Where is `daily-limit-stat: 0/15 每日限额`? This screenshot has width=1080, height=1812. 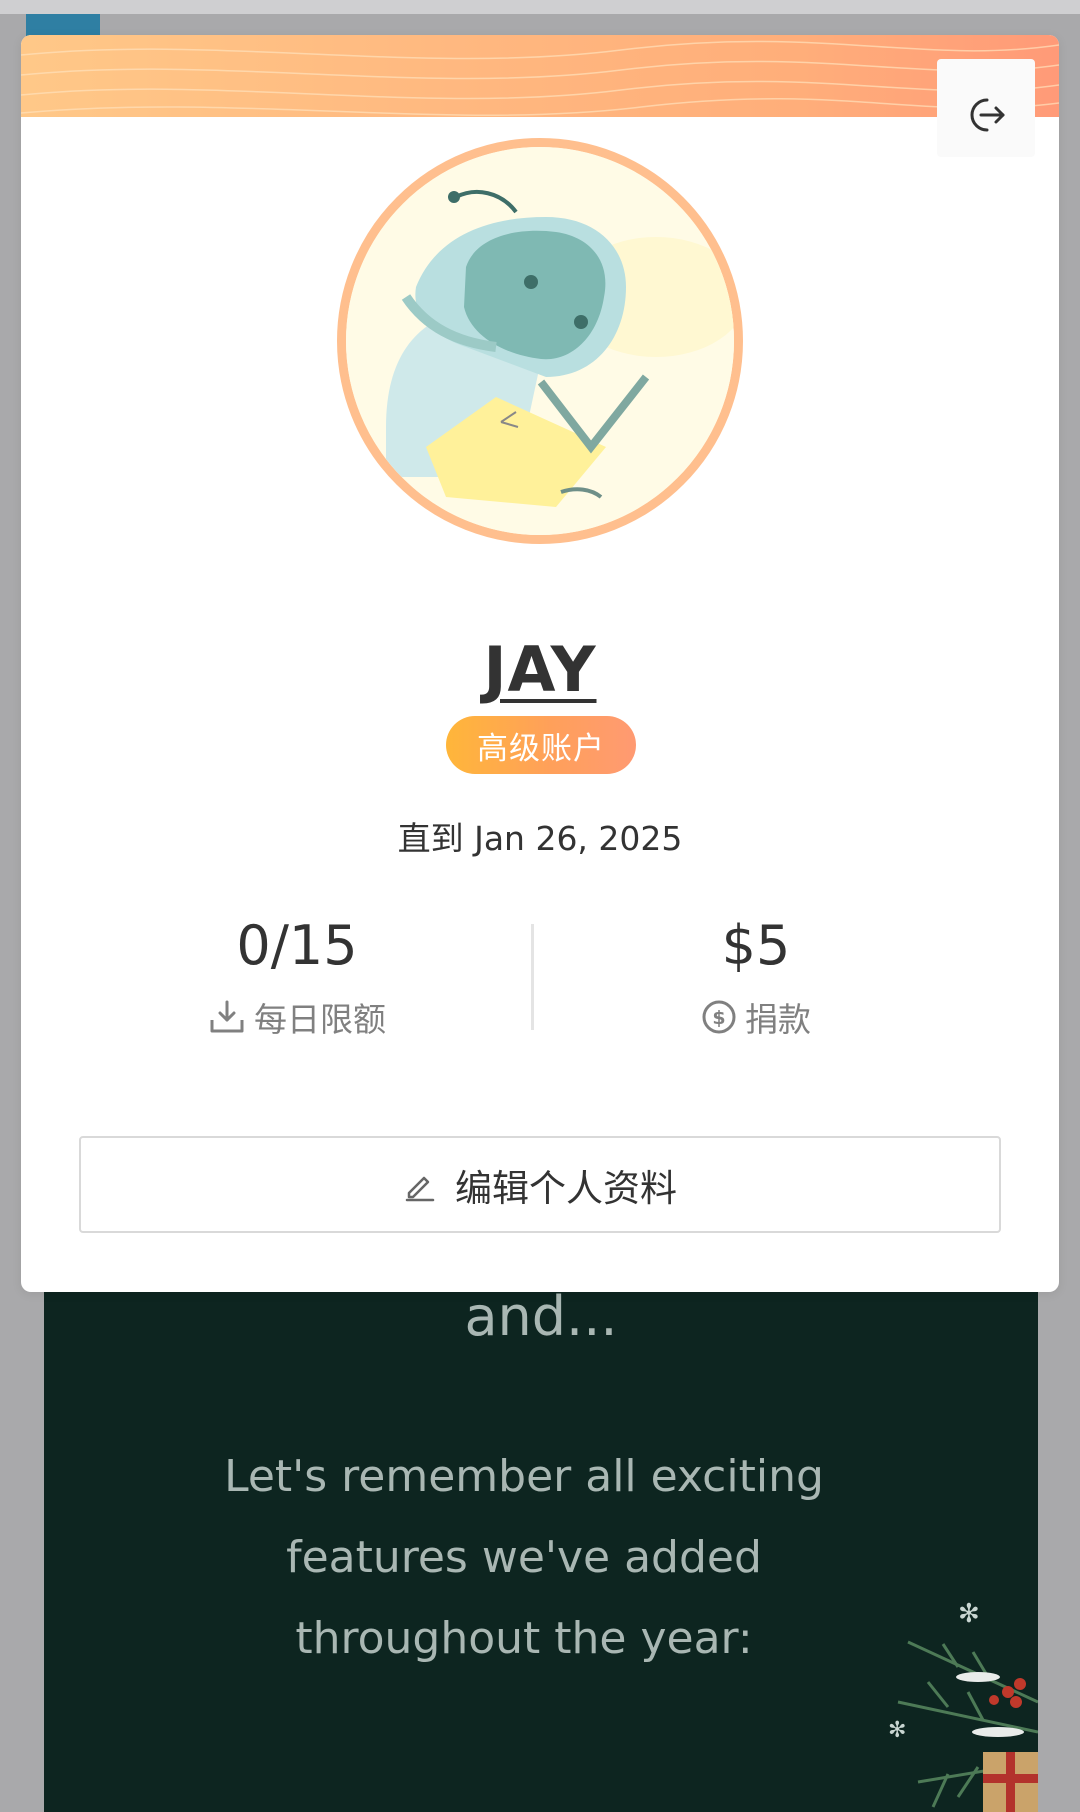
daily-limit-stat: 0/15 每日限额 is located at coordinates (297, 980).